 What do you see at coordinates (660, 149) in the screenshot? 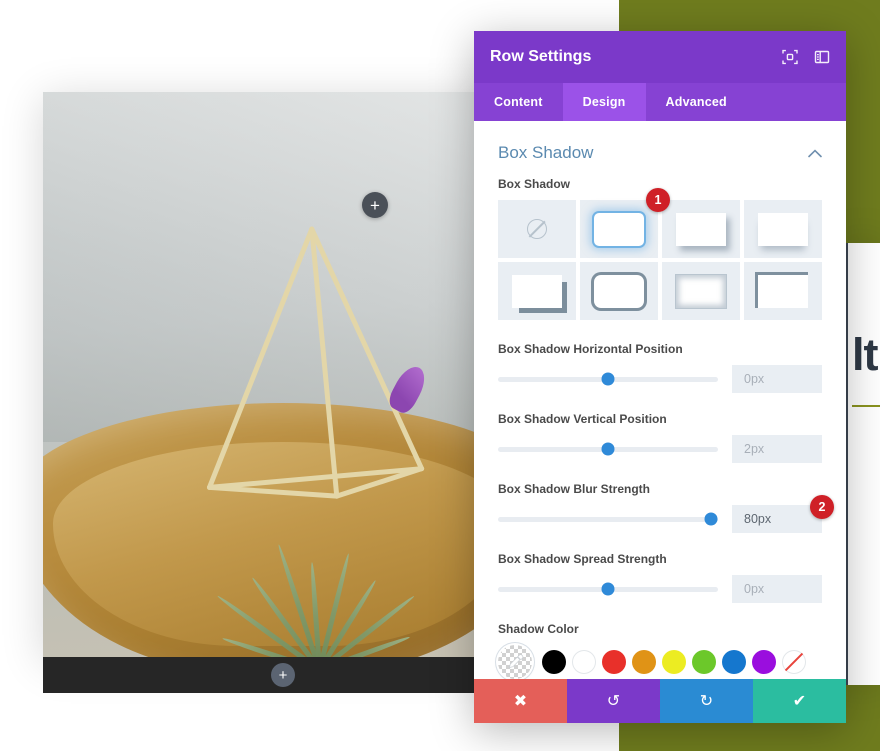
I see `box-shadow-section-header: Box Shadow` at bounding box center [660, 149].